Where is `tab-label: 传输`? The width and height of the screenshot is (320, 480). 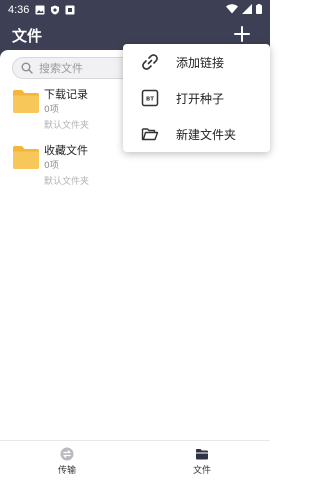 tab-label: 传输 is located at coordinates (66, 471).